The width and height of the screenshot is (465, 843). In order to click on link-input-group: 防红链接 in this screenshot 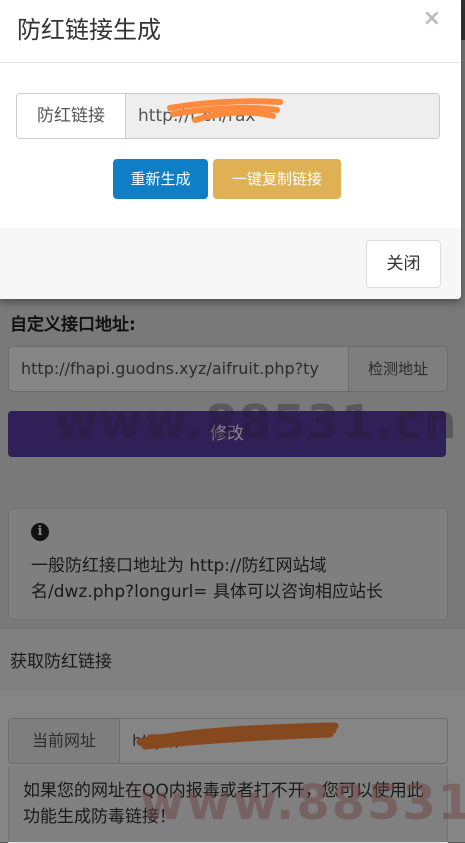, I will do `click(228, 116)`.